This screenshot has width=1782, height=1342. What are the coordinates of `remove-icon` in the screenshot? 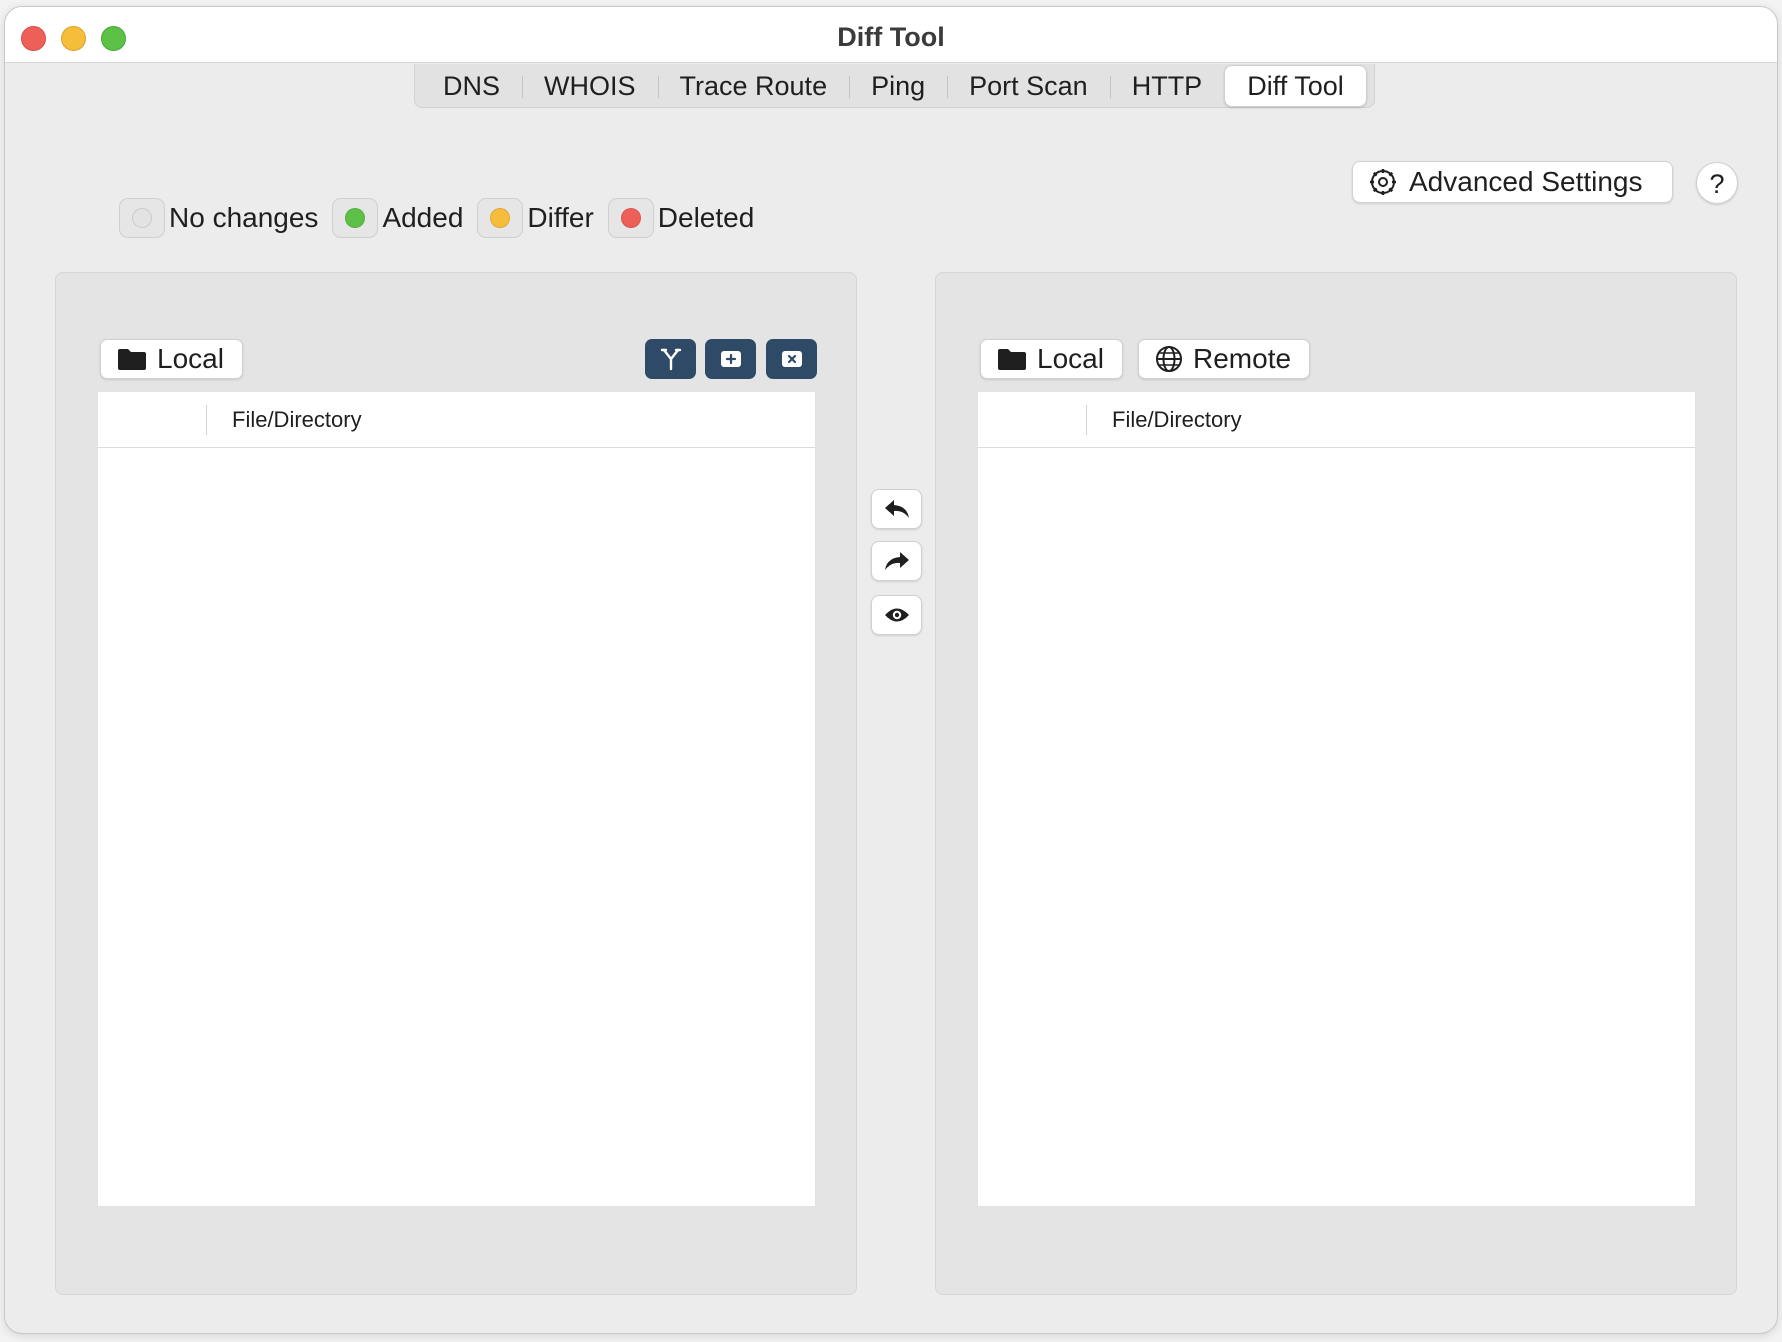 It's located at (791, 359).